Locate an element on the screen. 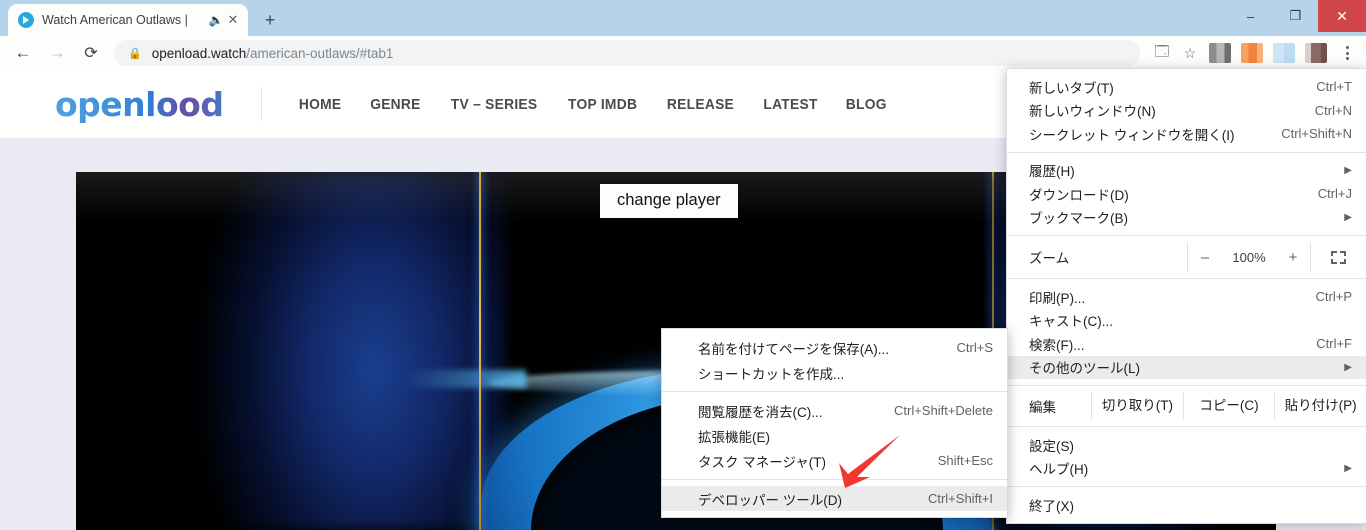  menu-item-more-tools: その他のツール(L) ▶ is located at coordinates (1186, 367).